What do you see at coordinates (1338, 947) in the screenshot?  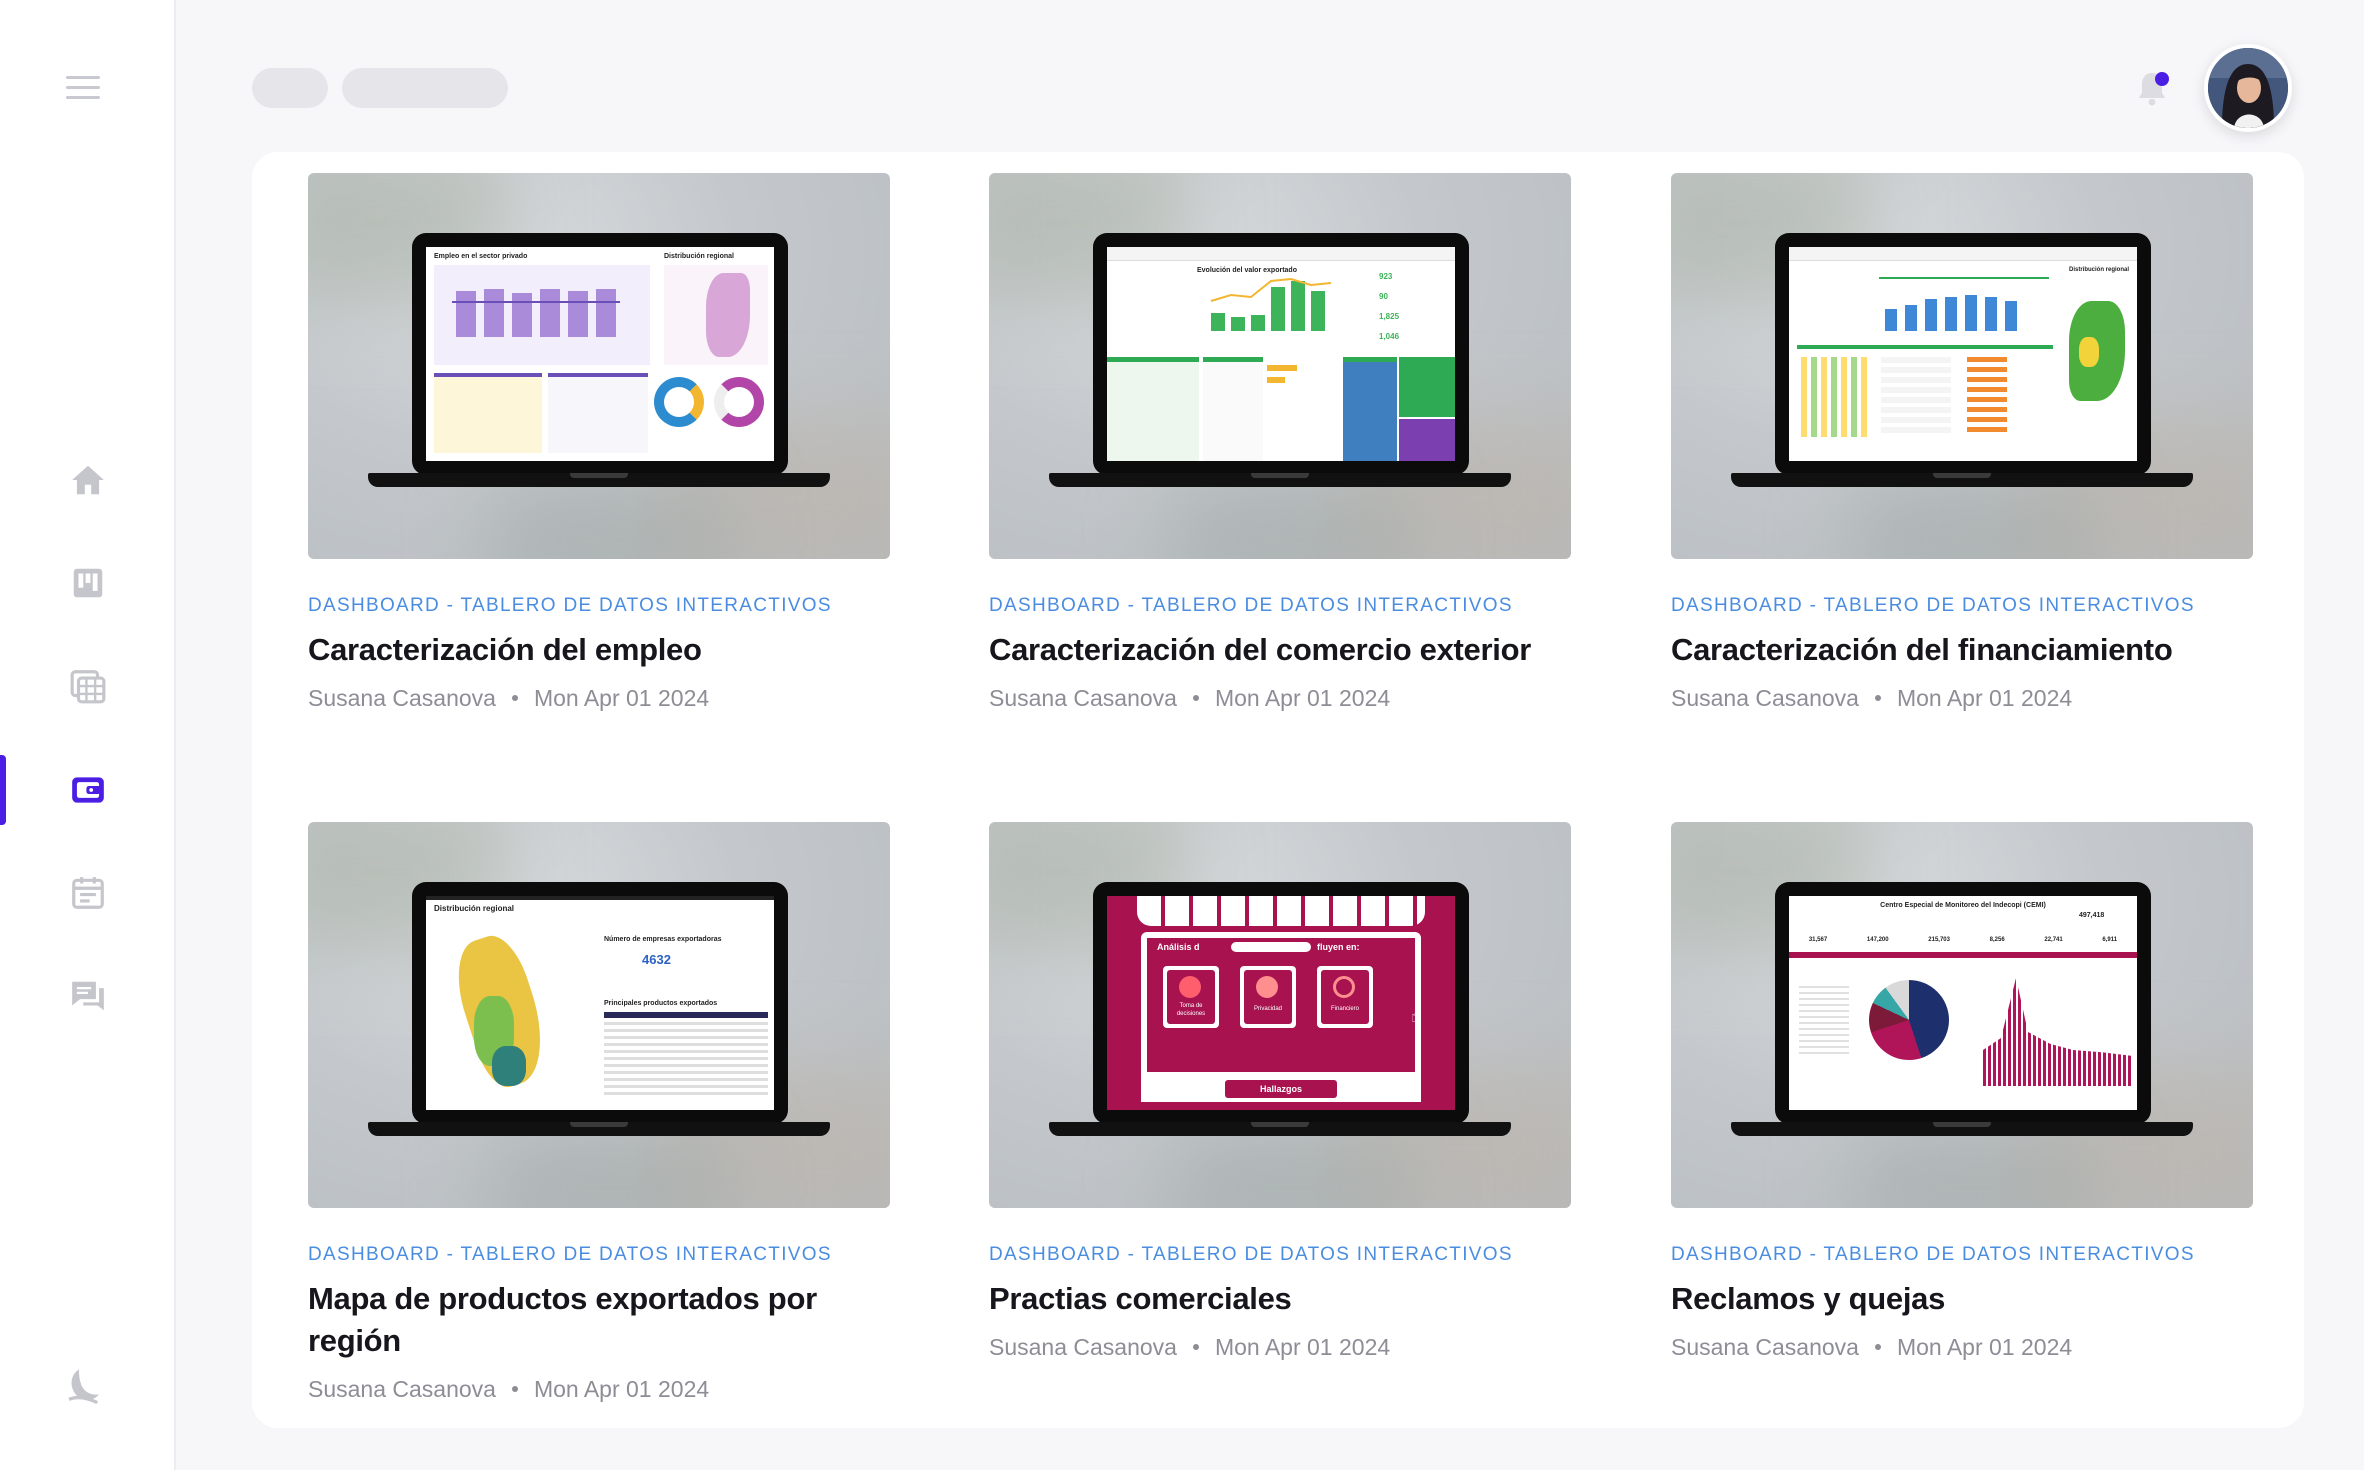 I see `thumb-heading-end: fluyen en:` at bounding box center [1338, 947].